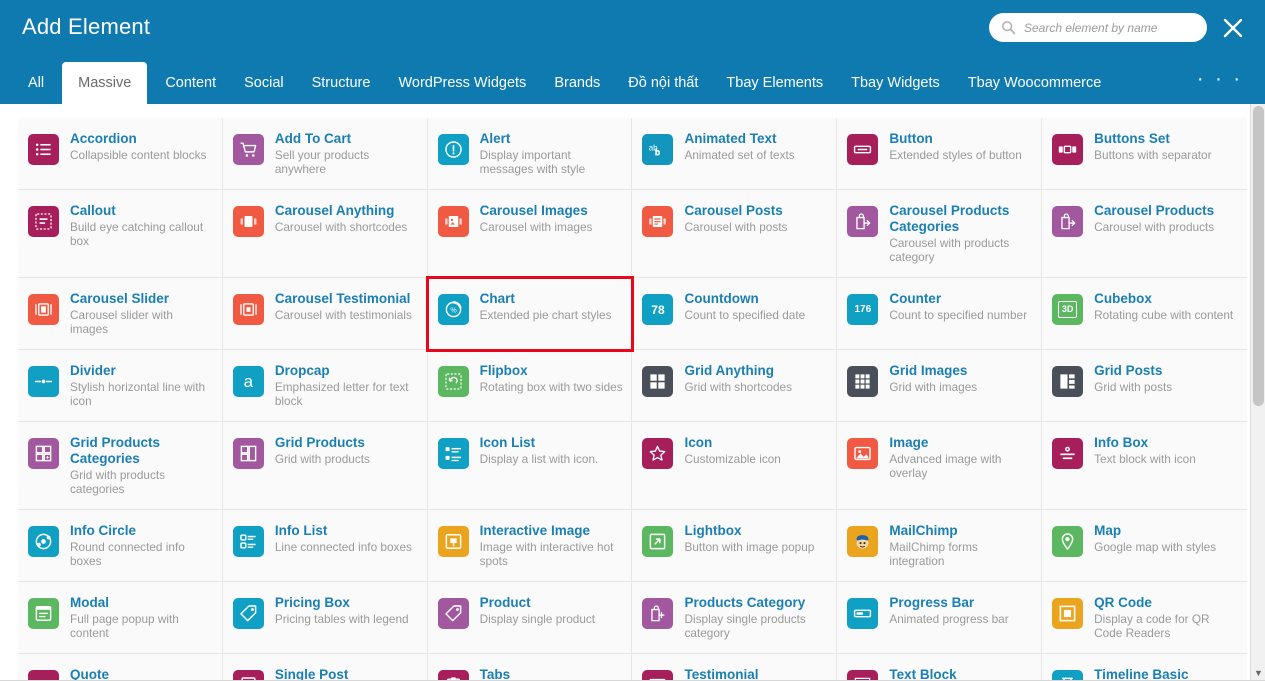 The image size is (1265, 681). Describe the element at coordinates (735, 154) in the screenshot. I see `element-card-animated-text: ab b Animated Text Animated set of texts` at that location.